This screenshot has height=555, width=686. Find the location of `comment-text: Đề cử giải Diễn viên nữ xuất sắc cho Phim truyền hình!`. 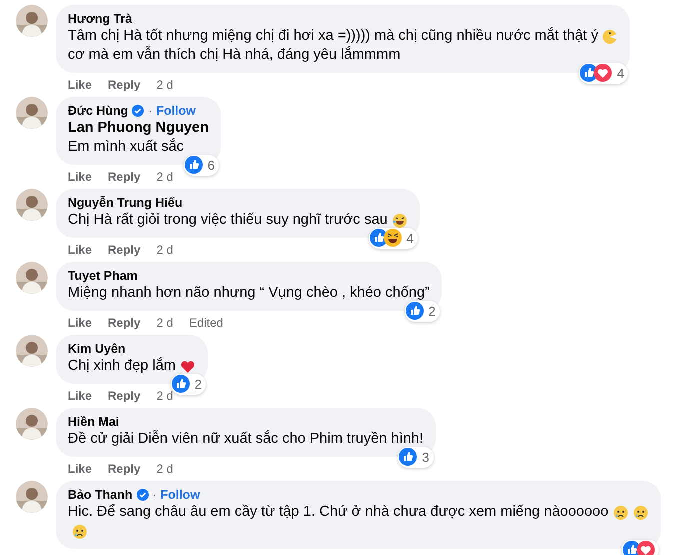

comment-text: Đề cử giải Diễn viên nữ xuất sắc cho Phim truyền hình! is located at coordinates (246, 439).